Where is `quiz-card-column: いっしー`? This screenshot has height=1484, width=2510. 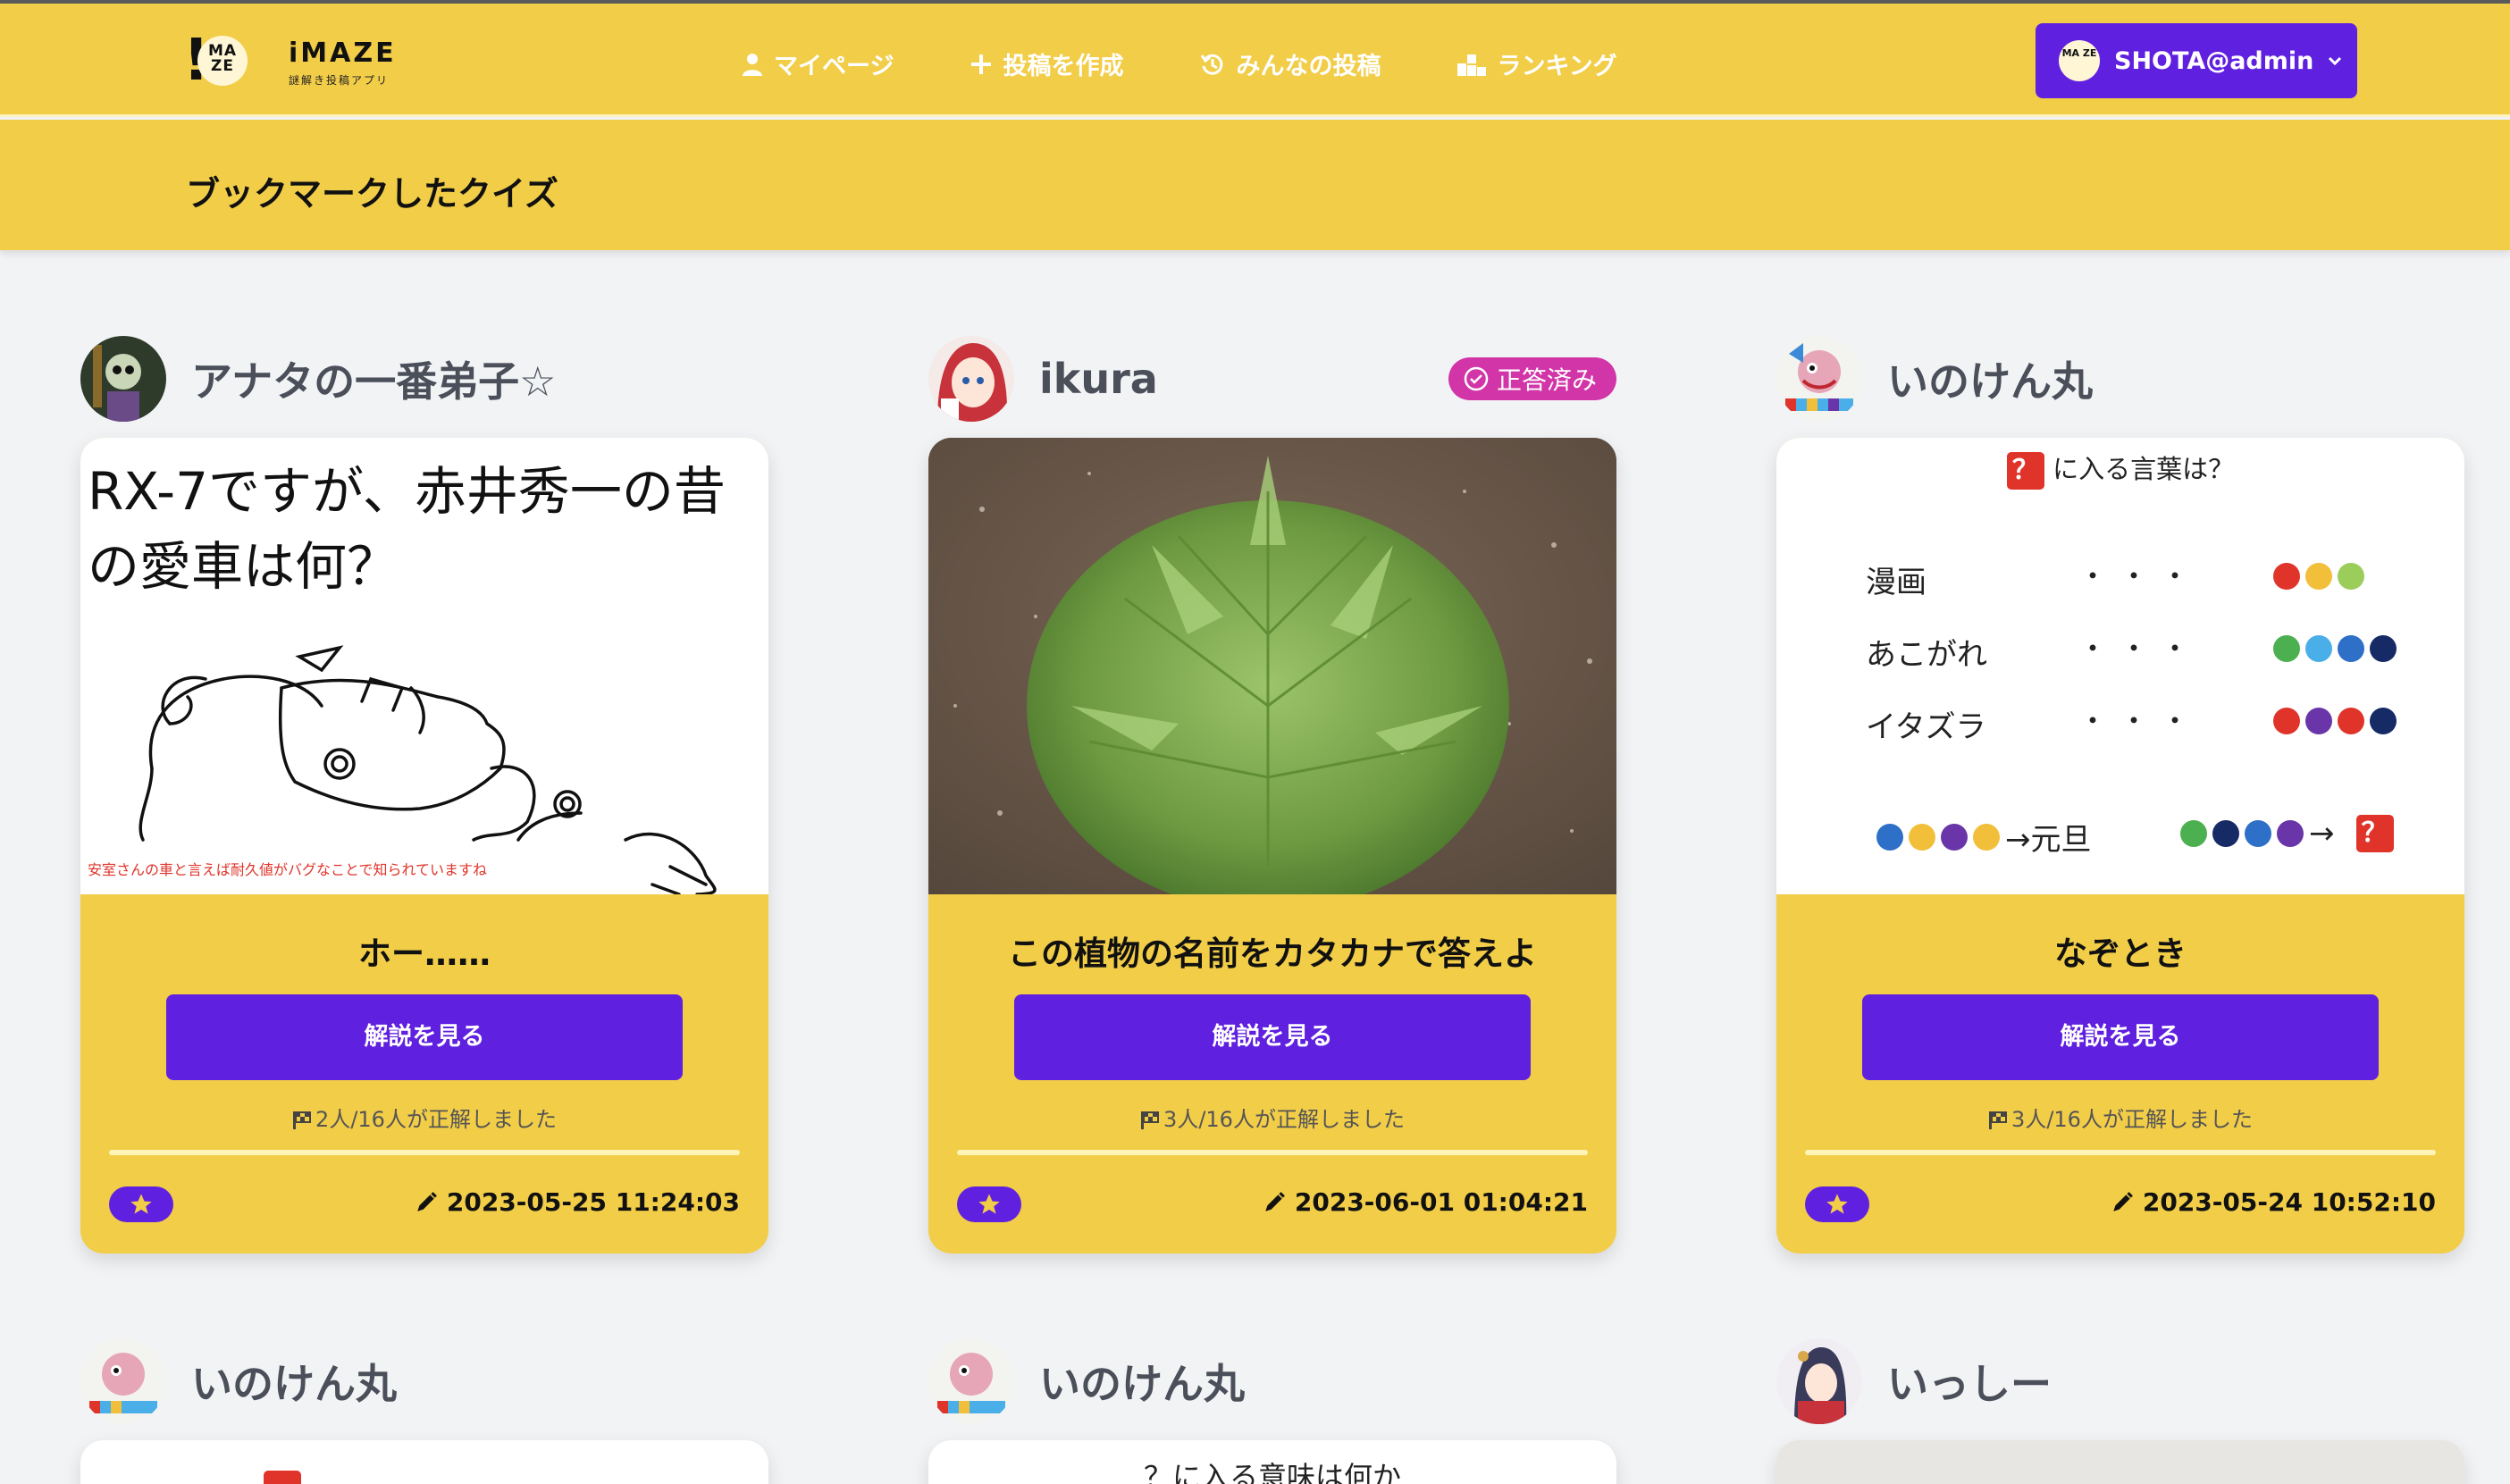 quiz-card-column: いっしー is located at coordinates (2120, 1411).